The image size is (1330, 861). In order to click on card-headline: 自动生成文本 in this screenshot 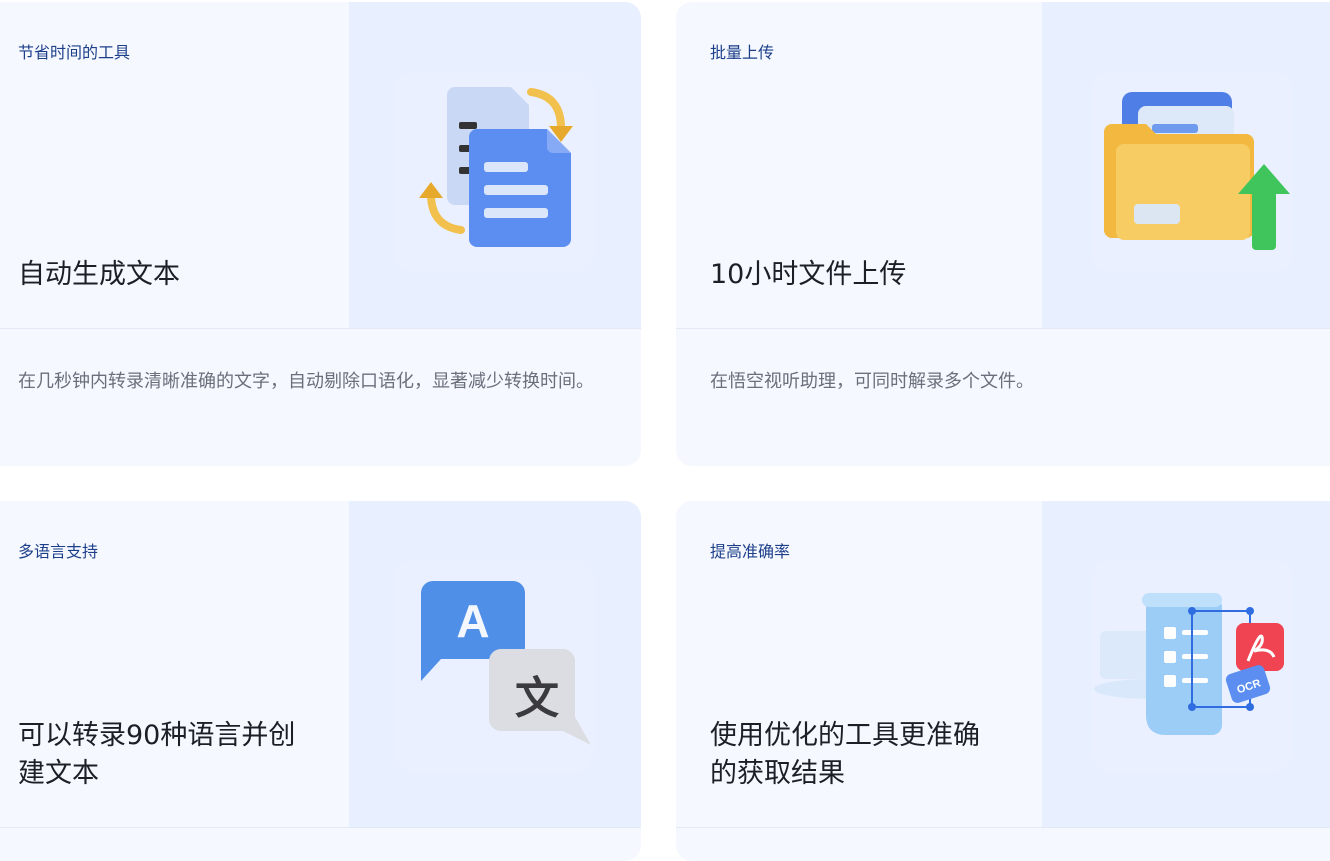, I will do `click(99, 274)`.